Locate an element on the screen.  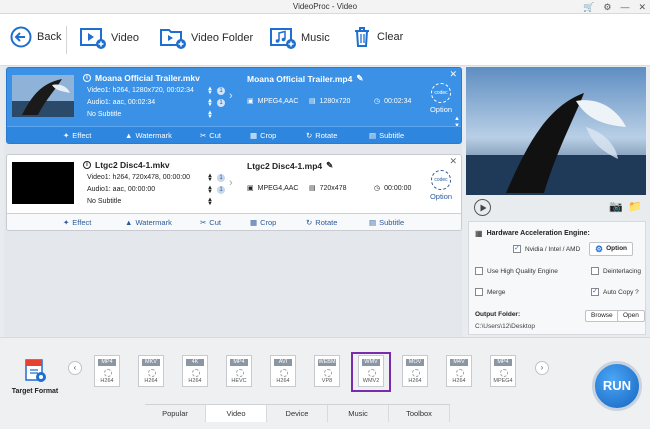
format-m4v-h264: M4V H264 is located at coordinates (459, 372).